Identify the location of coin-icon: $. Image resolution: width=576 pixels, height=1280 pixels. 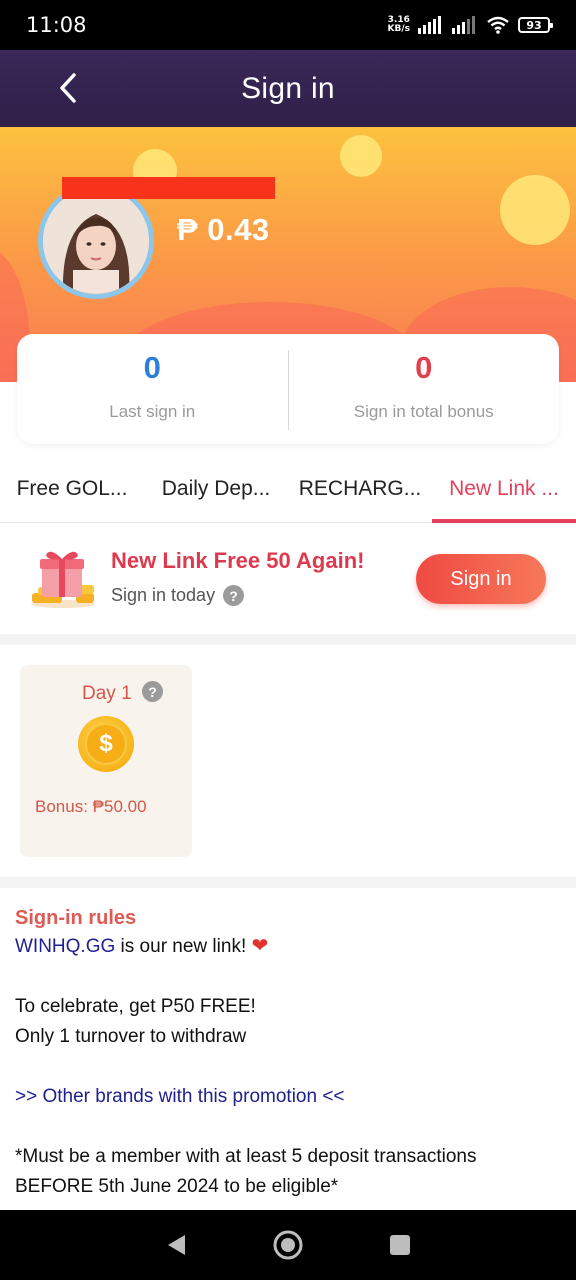
(106, 744).